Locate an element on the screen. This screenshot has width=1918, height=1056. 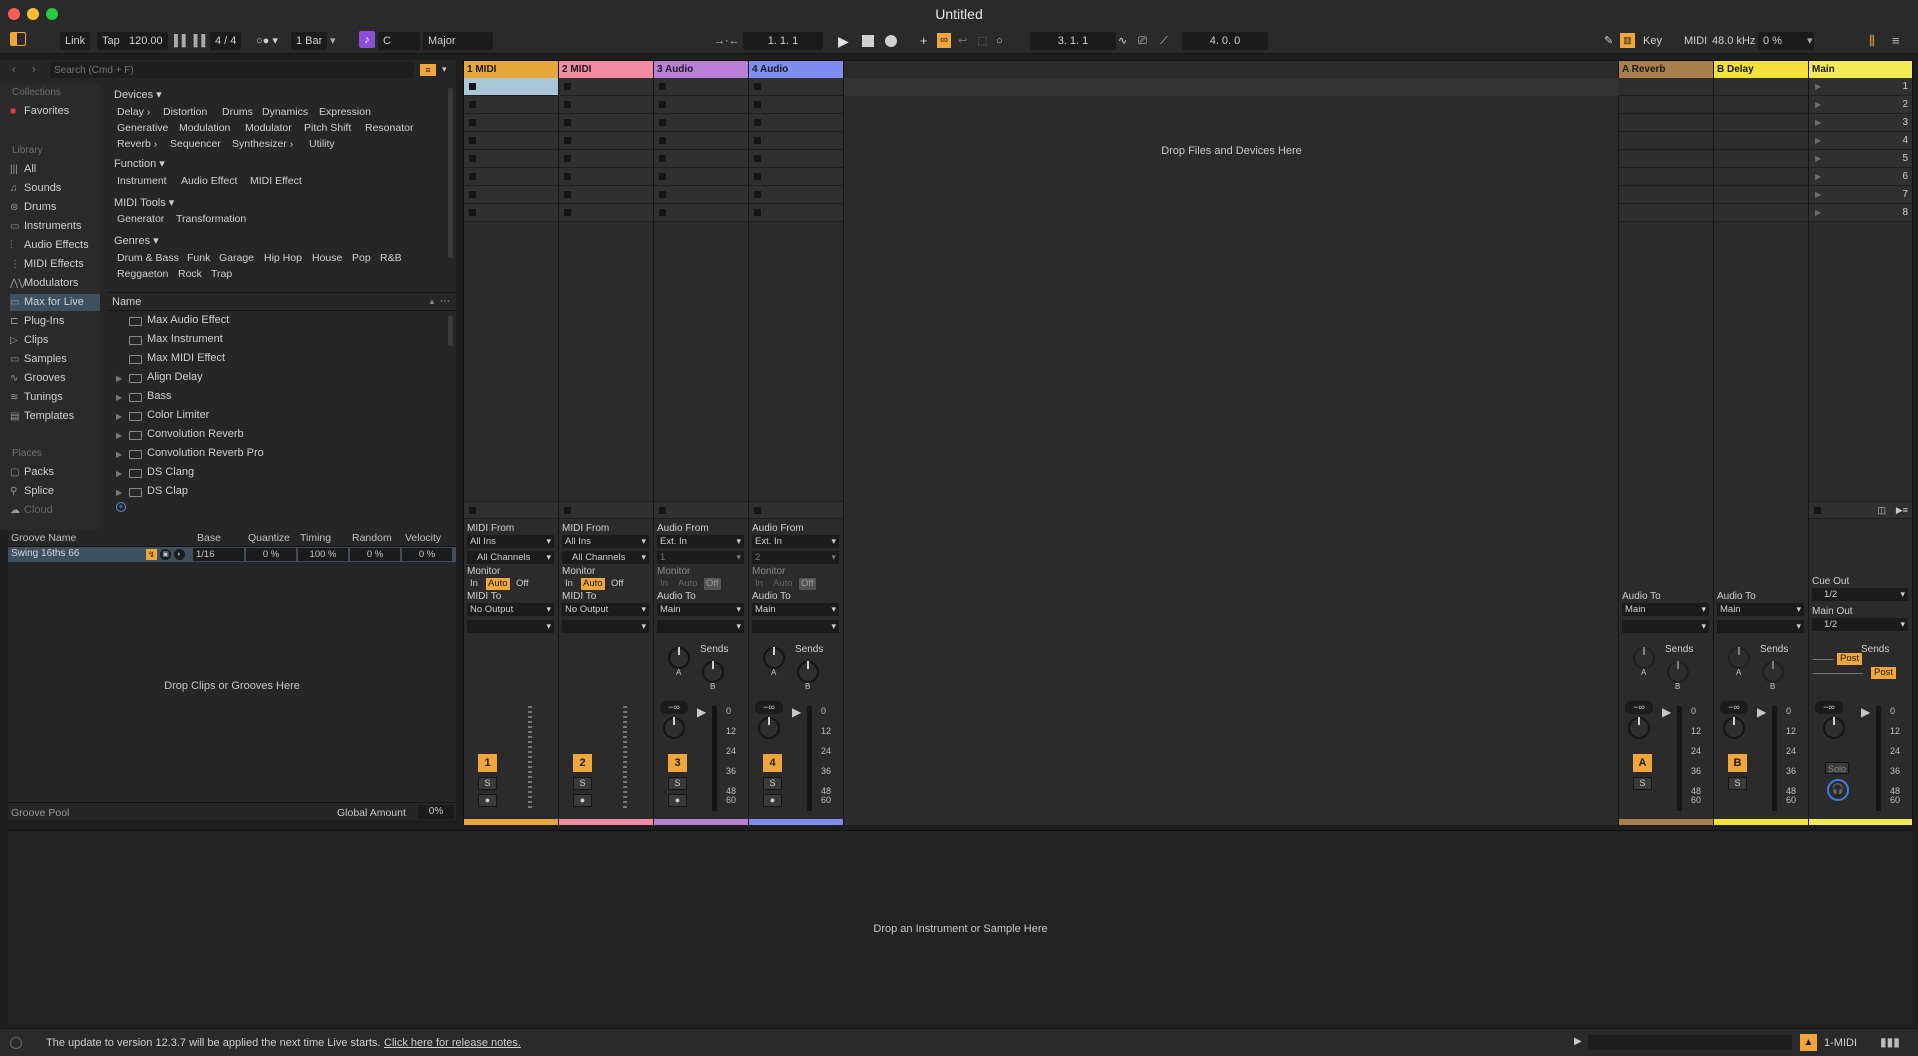
library-modulators: ⋀⋁Modulators is located at coordinates (55, 283).